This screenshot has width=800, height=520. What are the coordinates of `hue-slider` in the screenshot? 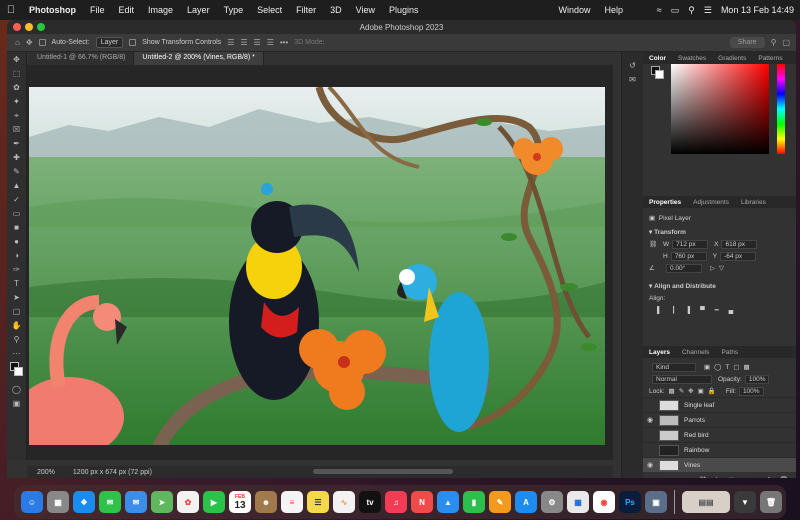 It's located at (781, 109).